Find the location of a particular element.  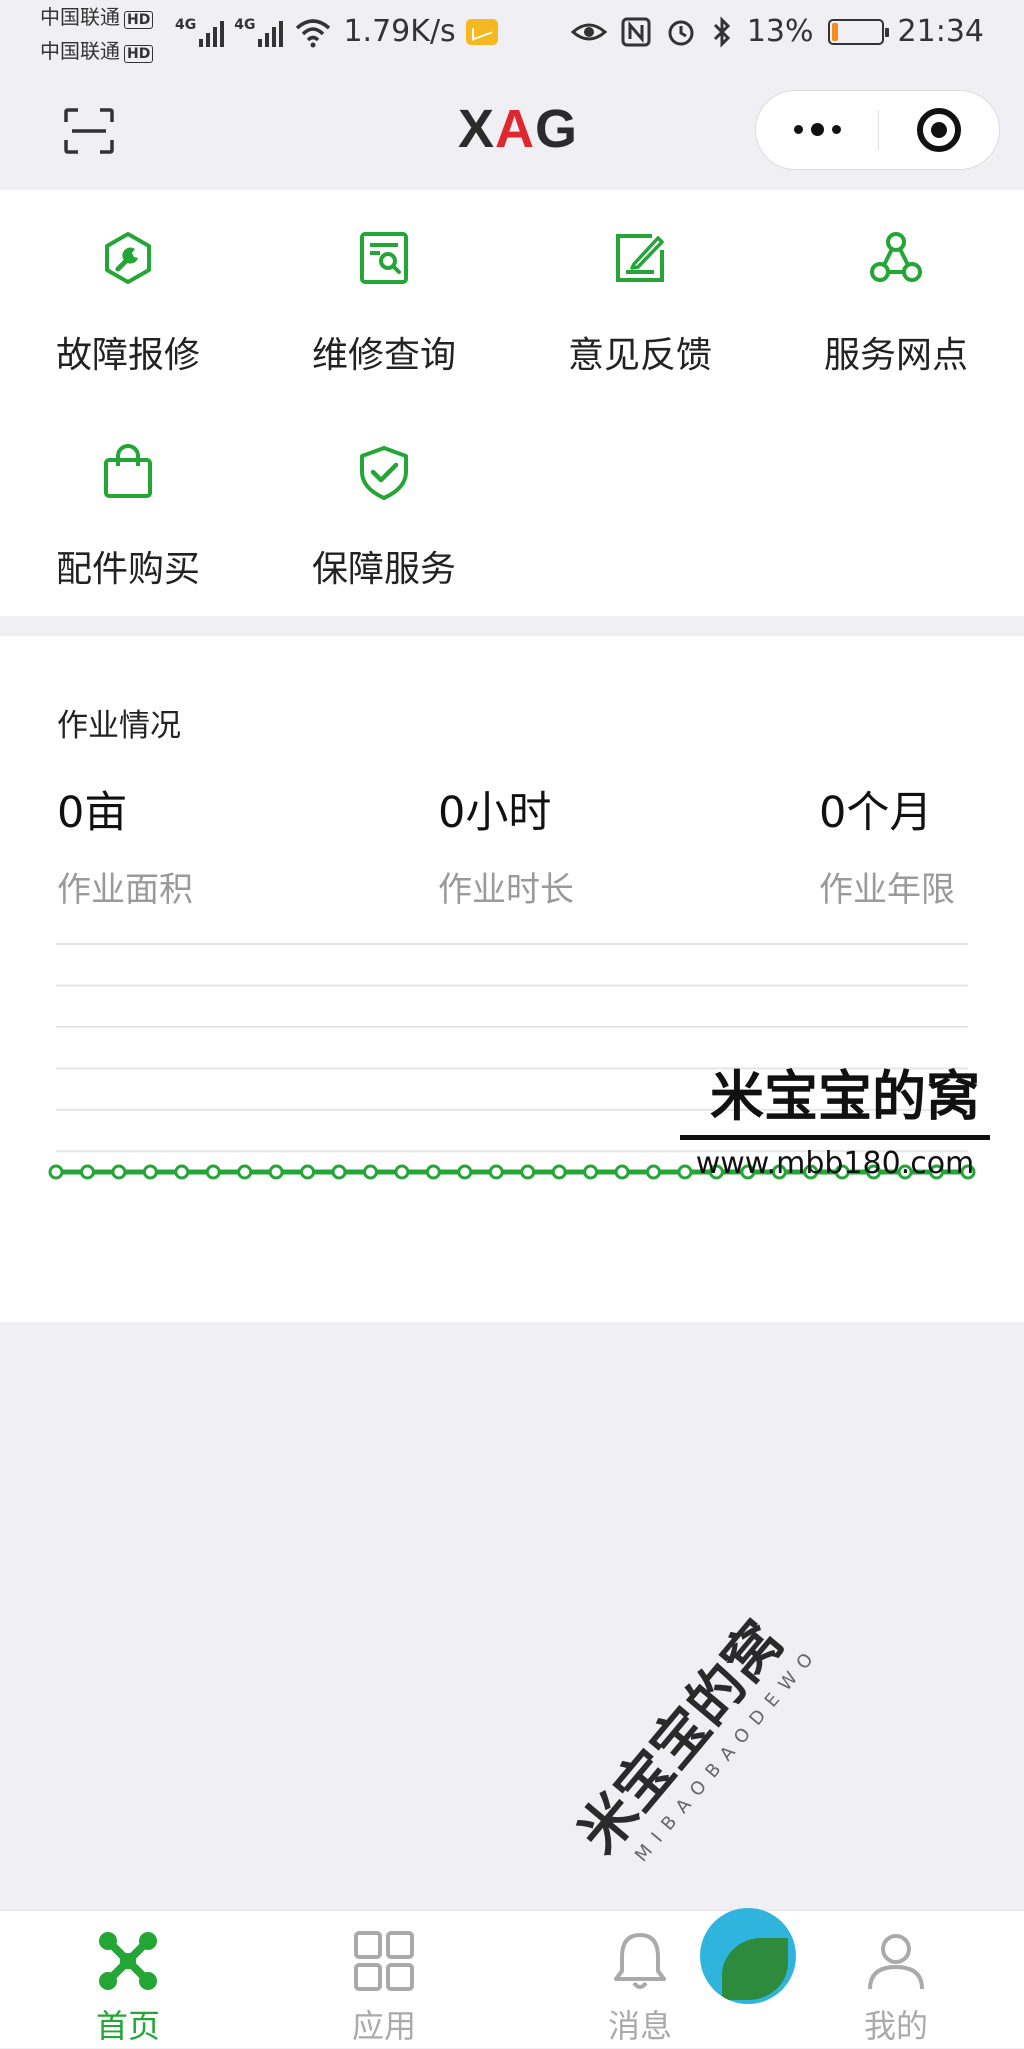

tab-label: 我的 is located at coordinates (895, 2026).